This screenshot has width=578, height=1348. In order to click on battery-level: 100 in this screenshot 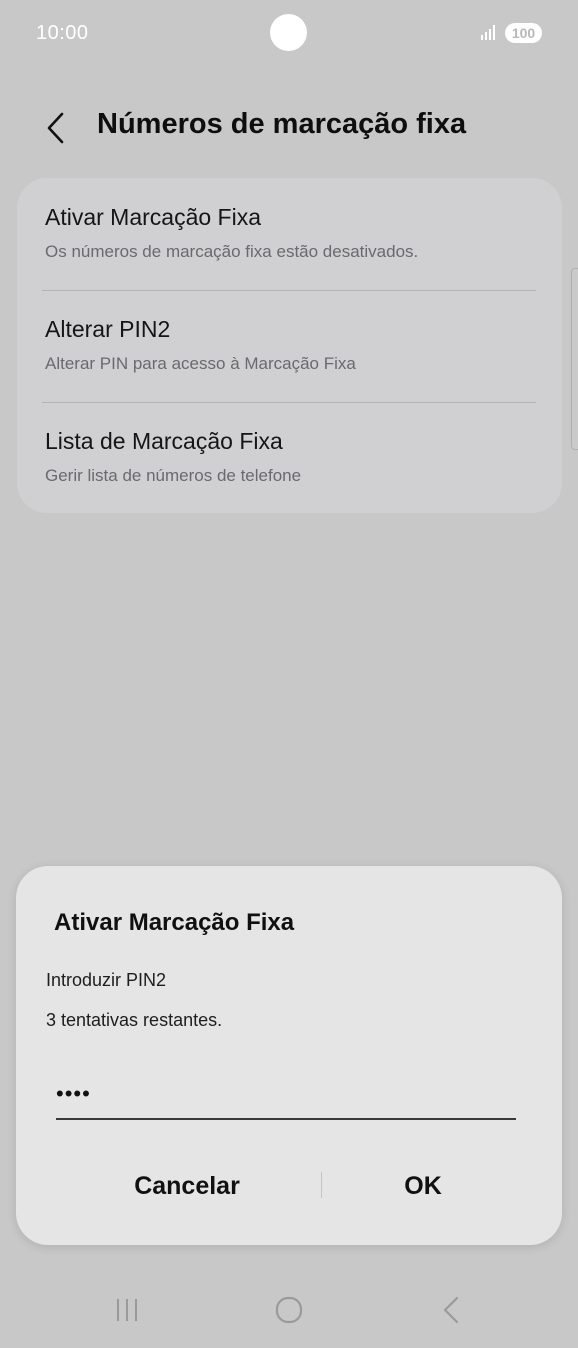, I will do `click(523, 33)`.